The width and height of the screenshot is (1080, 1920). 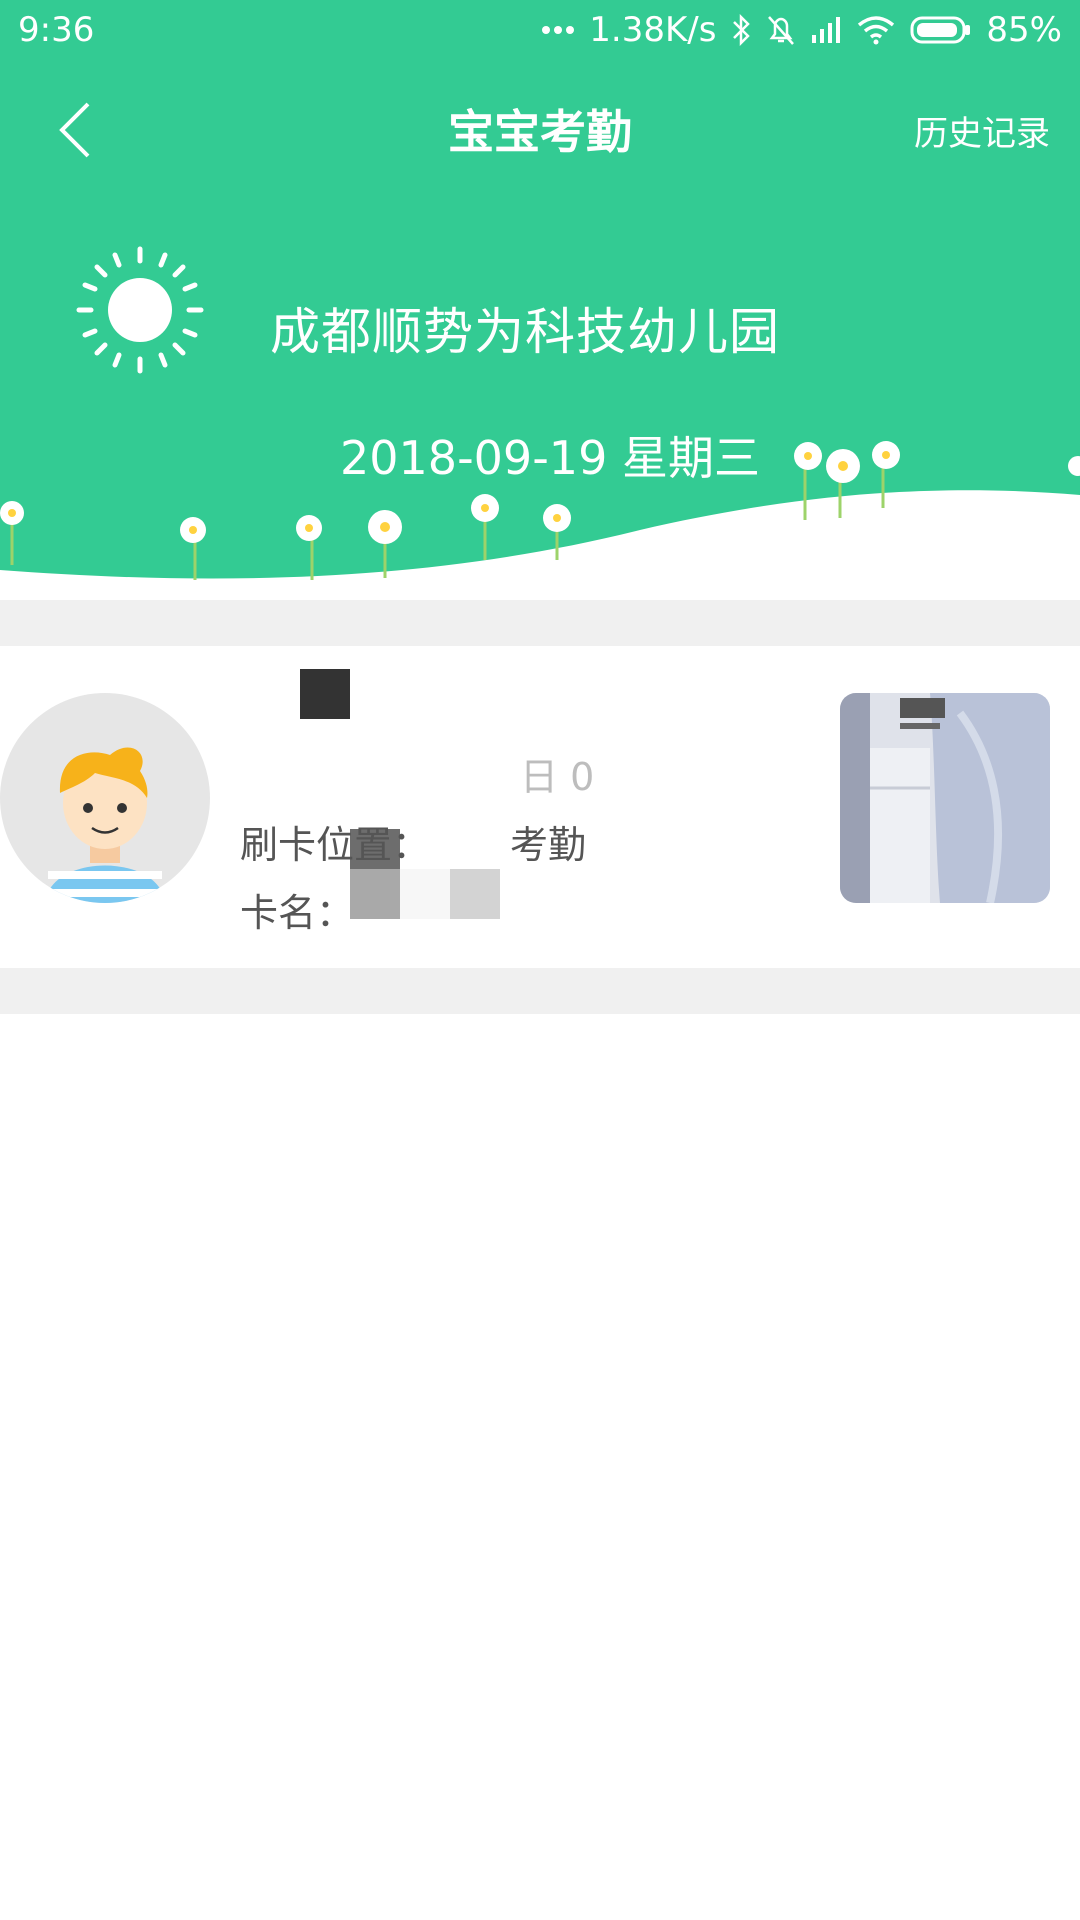 I want to click on hill-with-flowers-decoration, so click(x=540, y=520).